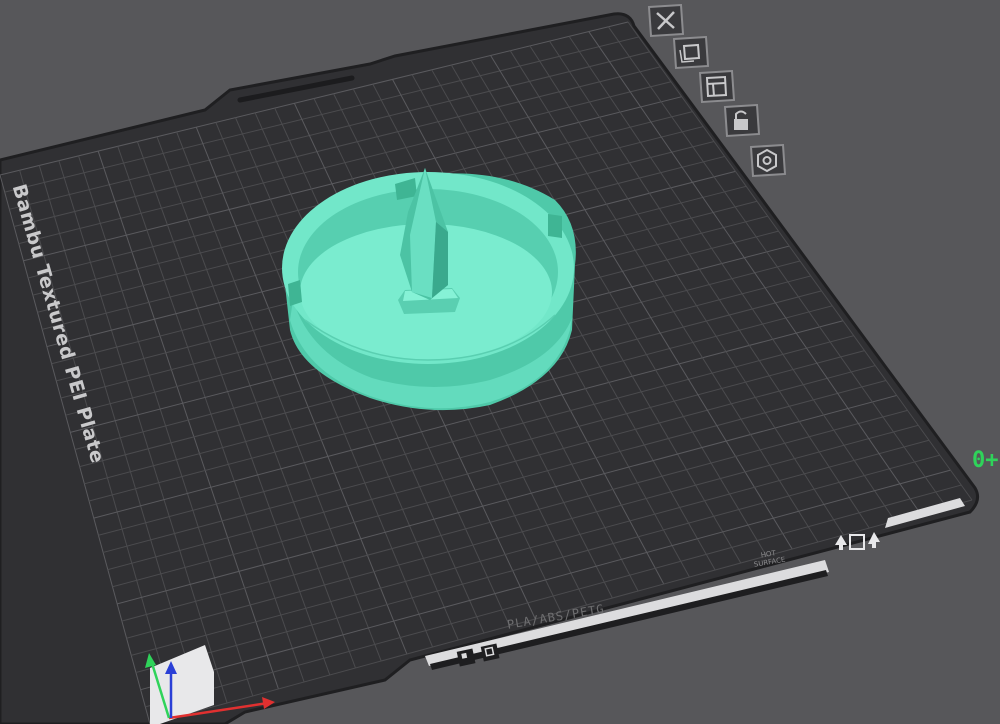  I want to click on plate-settings-button, so click(716, 86).